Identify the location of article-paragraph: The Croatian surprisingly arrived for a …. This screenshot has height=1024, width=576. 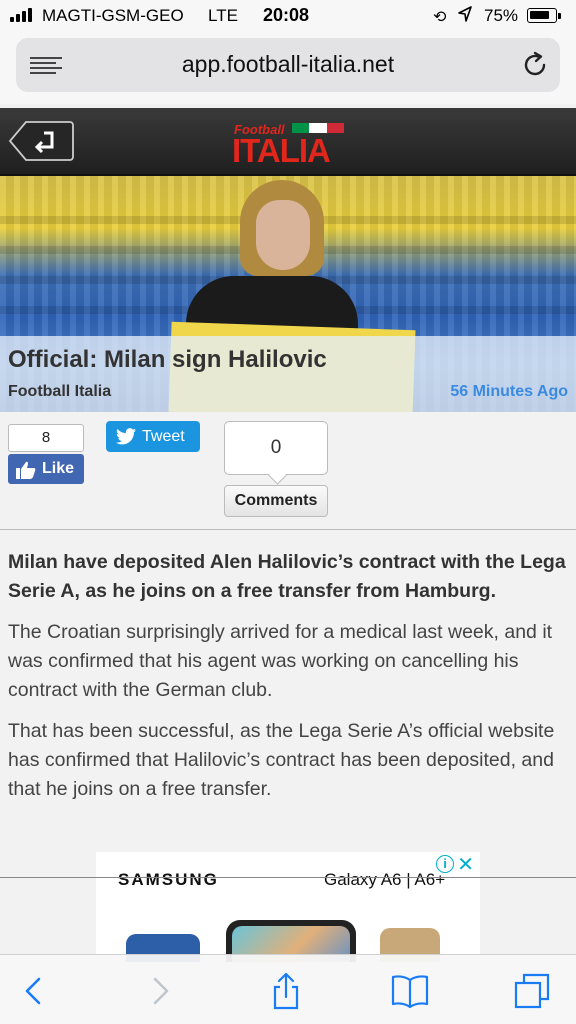
(280, 661).